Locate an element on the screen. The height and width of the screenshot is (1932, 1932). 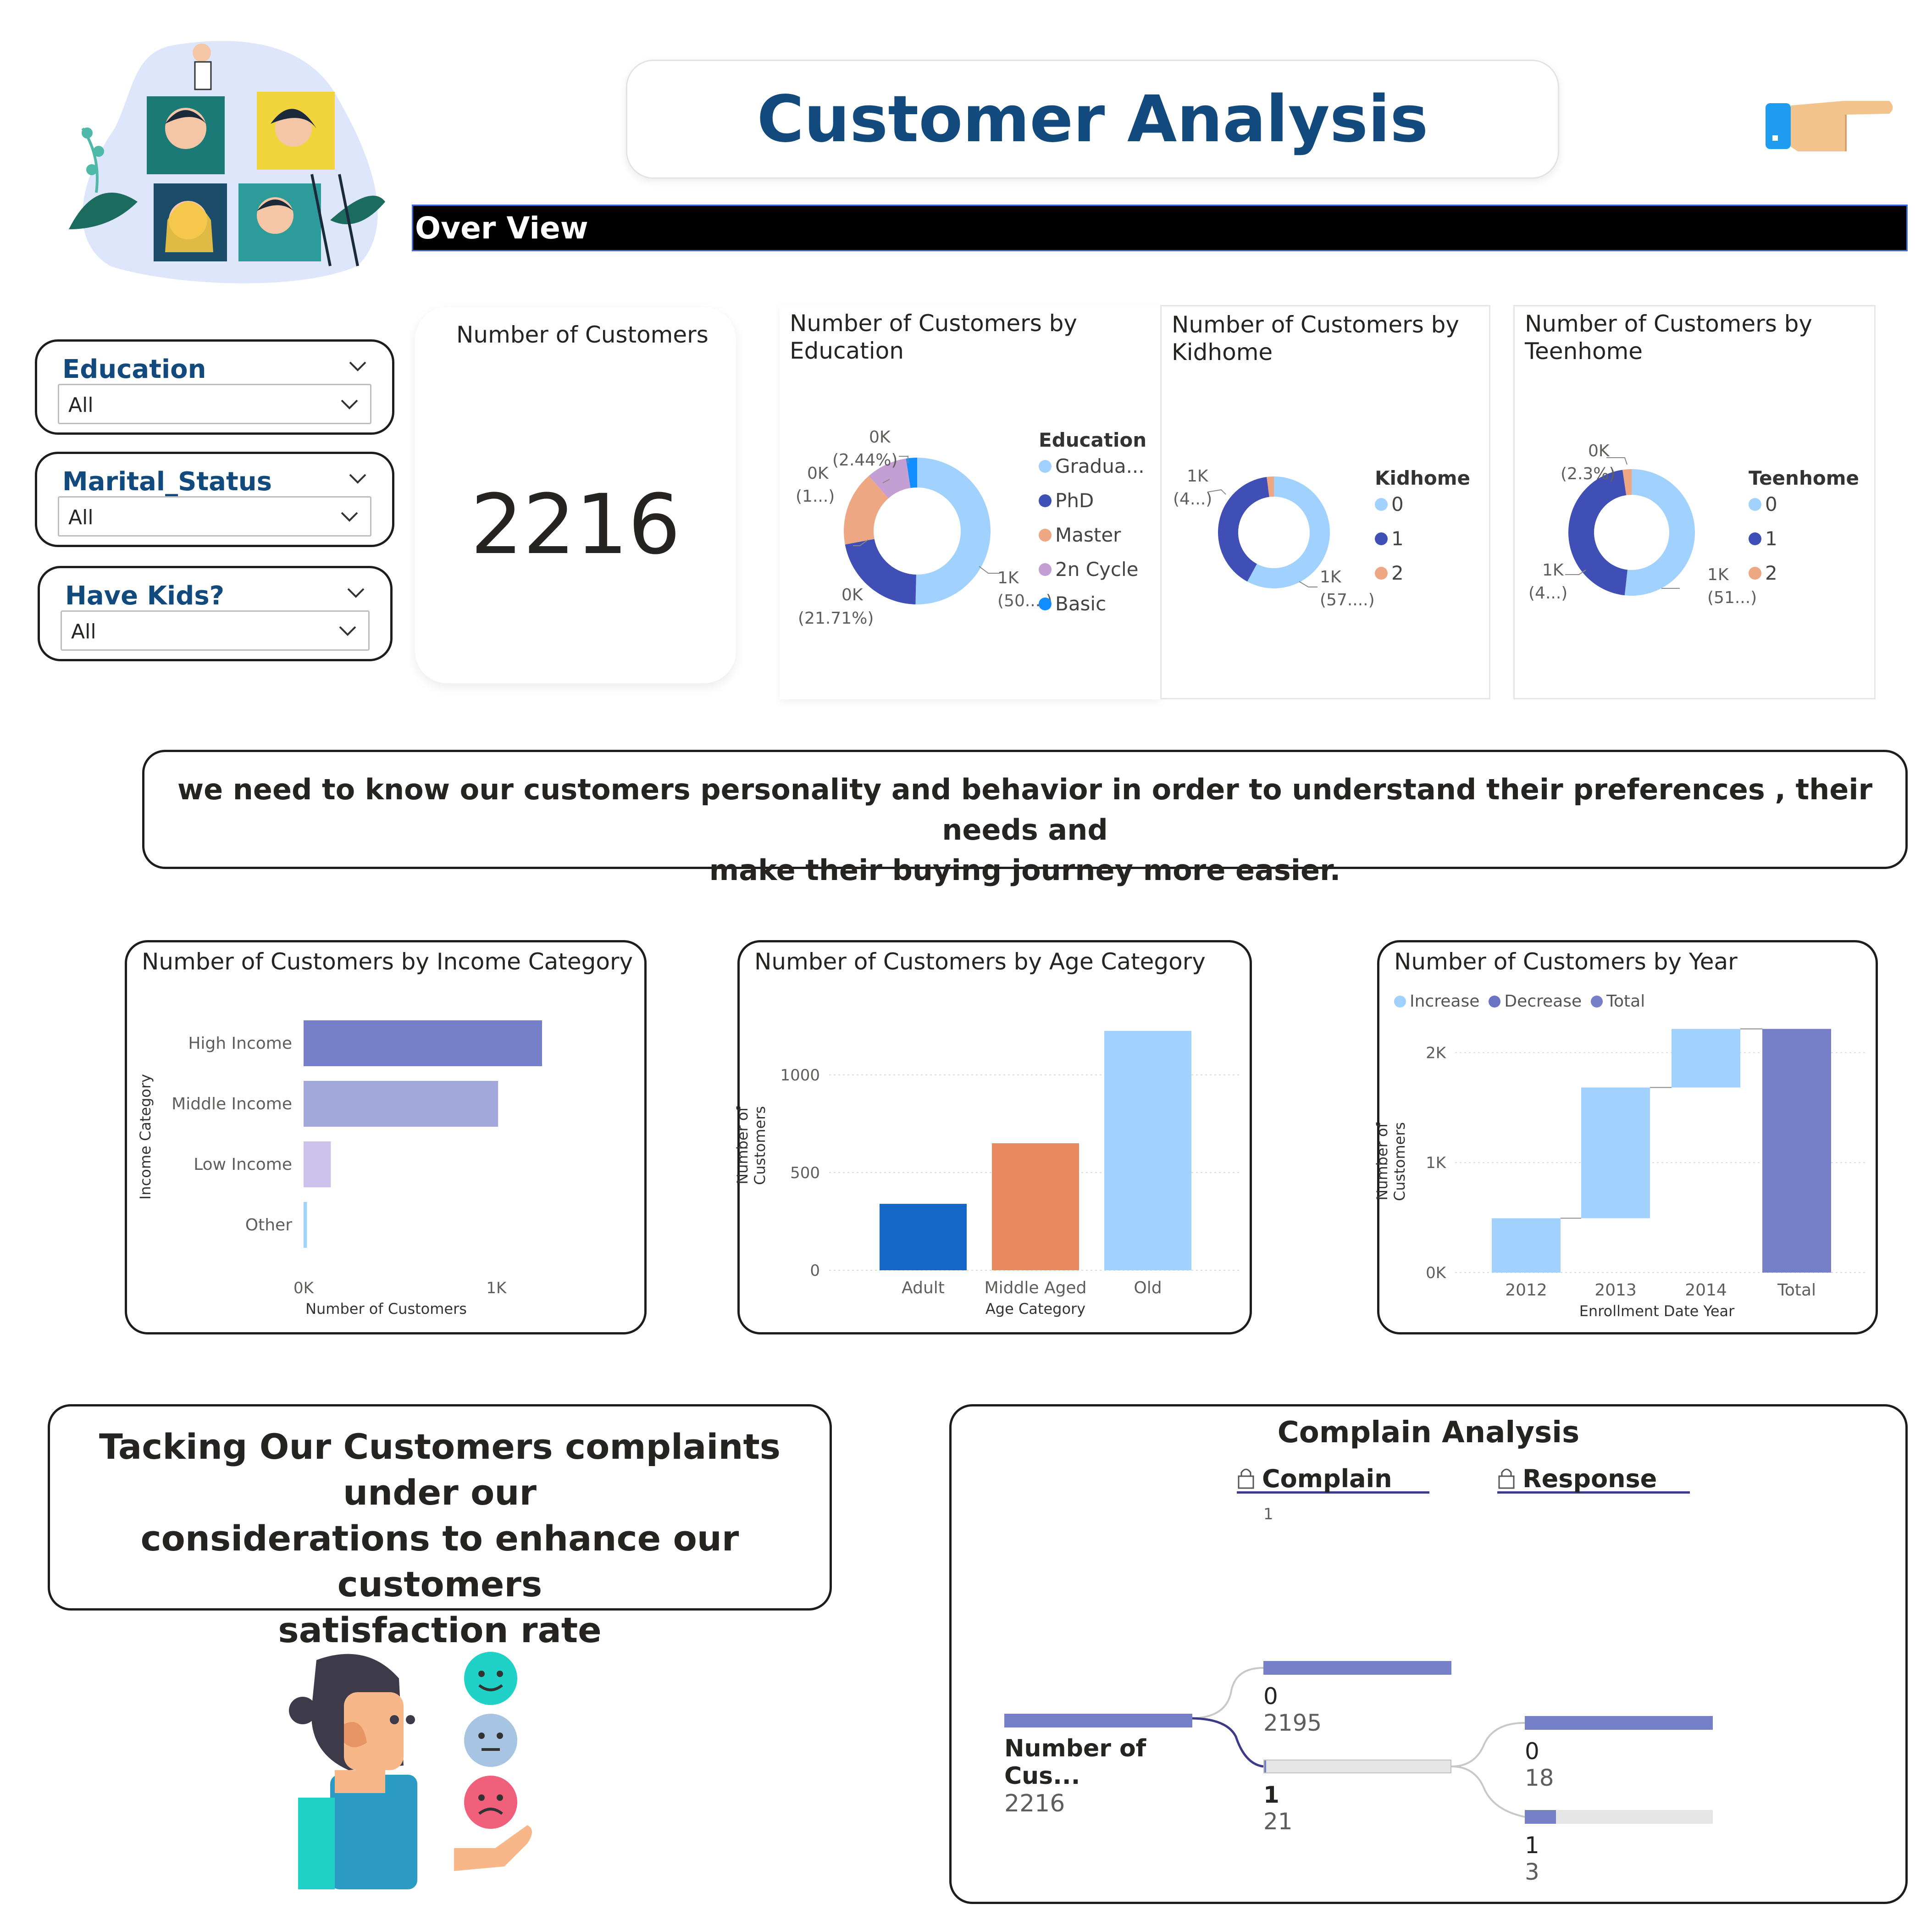
legend-label: Basic is located at coordinates (1081, 603).